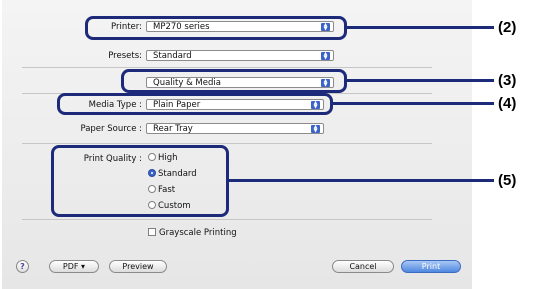 Image resolution: width=542 pixels, height=289 pixels. I want to click on callout-number-2: (2), so click(507, 27).